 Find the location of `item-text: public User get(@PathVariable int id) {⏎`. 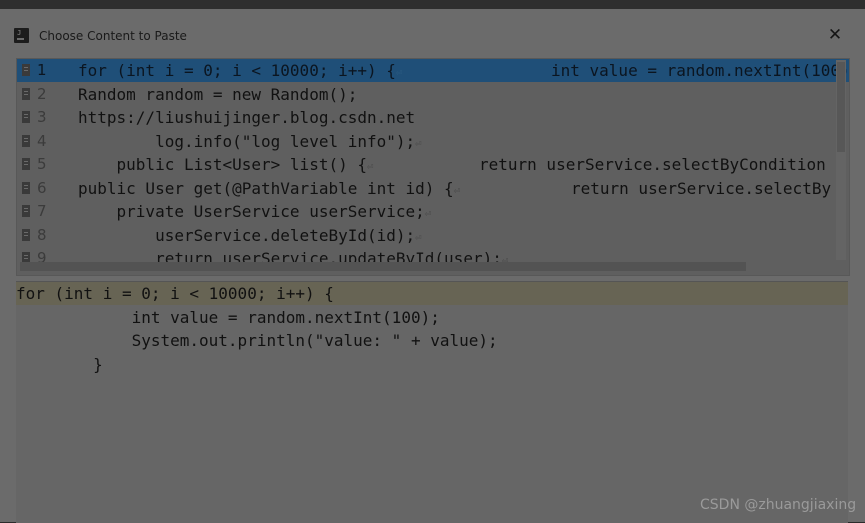

item-text: public User get(@PathVariable int id) {⏎ is located at coordinates (269, 188).